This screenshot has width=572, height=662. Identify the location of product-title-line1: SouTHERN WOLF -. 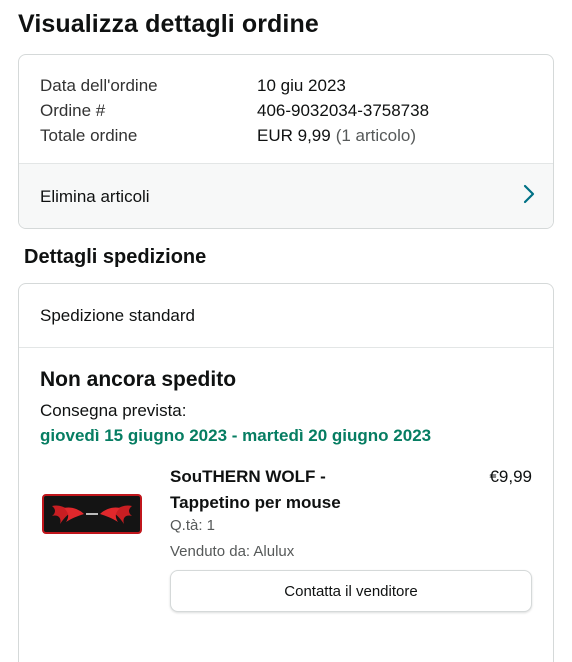
(248, 476).